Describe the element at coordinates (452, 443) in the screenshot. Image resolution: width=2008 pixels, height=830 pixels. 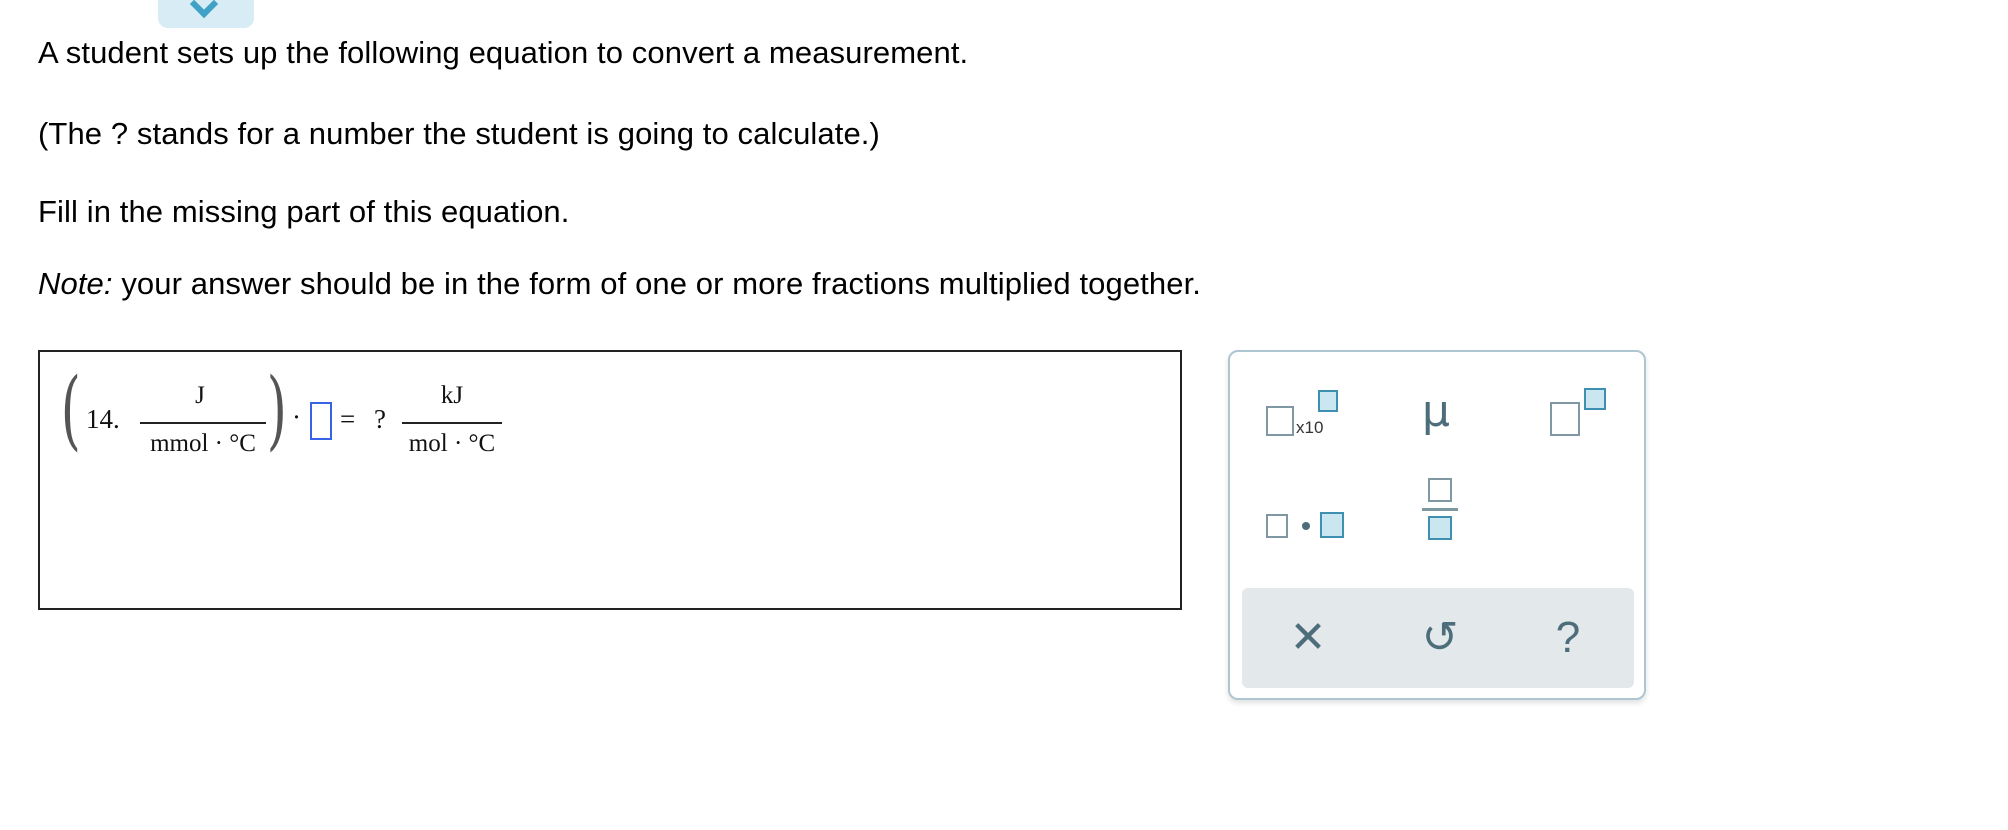
I see `right-fraction-denominator: mol · °C` at that location.